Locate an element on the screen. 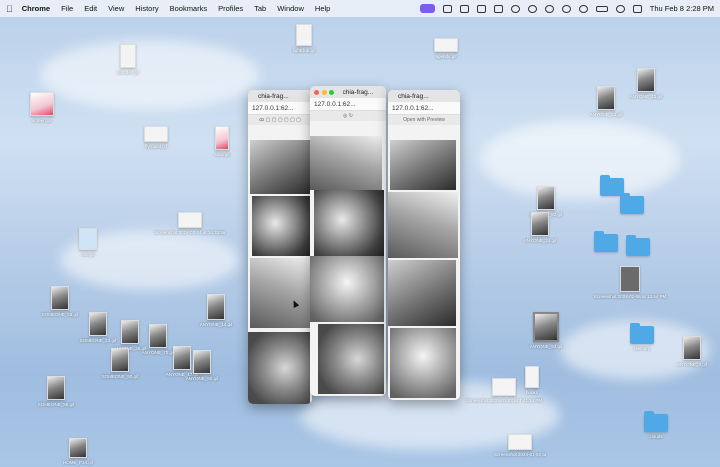 The height and width of the screenshot is (467, 720). wifi-icon is located at coordinates (566, 8).